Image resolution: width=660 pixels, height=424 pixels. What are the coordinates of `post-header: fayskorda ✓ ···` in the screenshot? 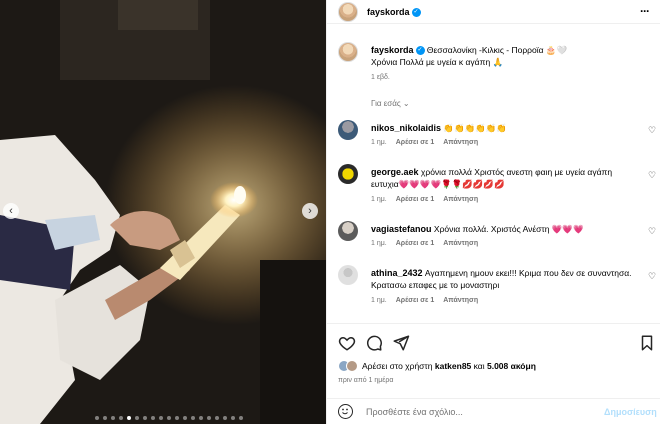 It's located at (493, 12).